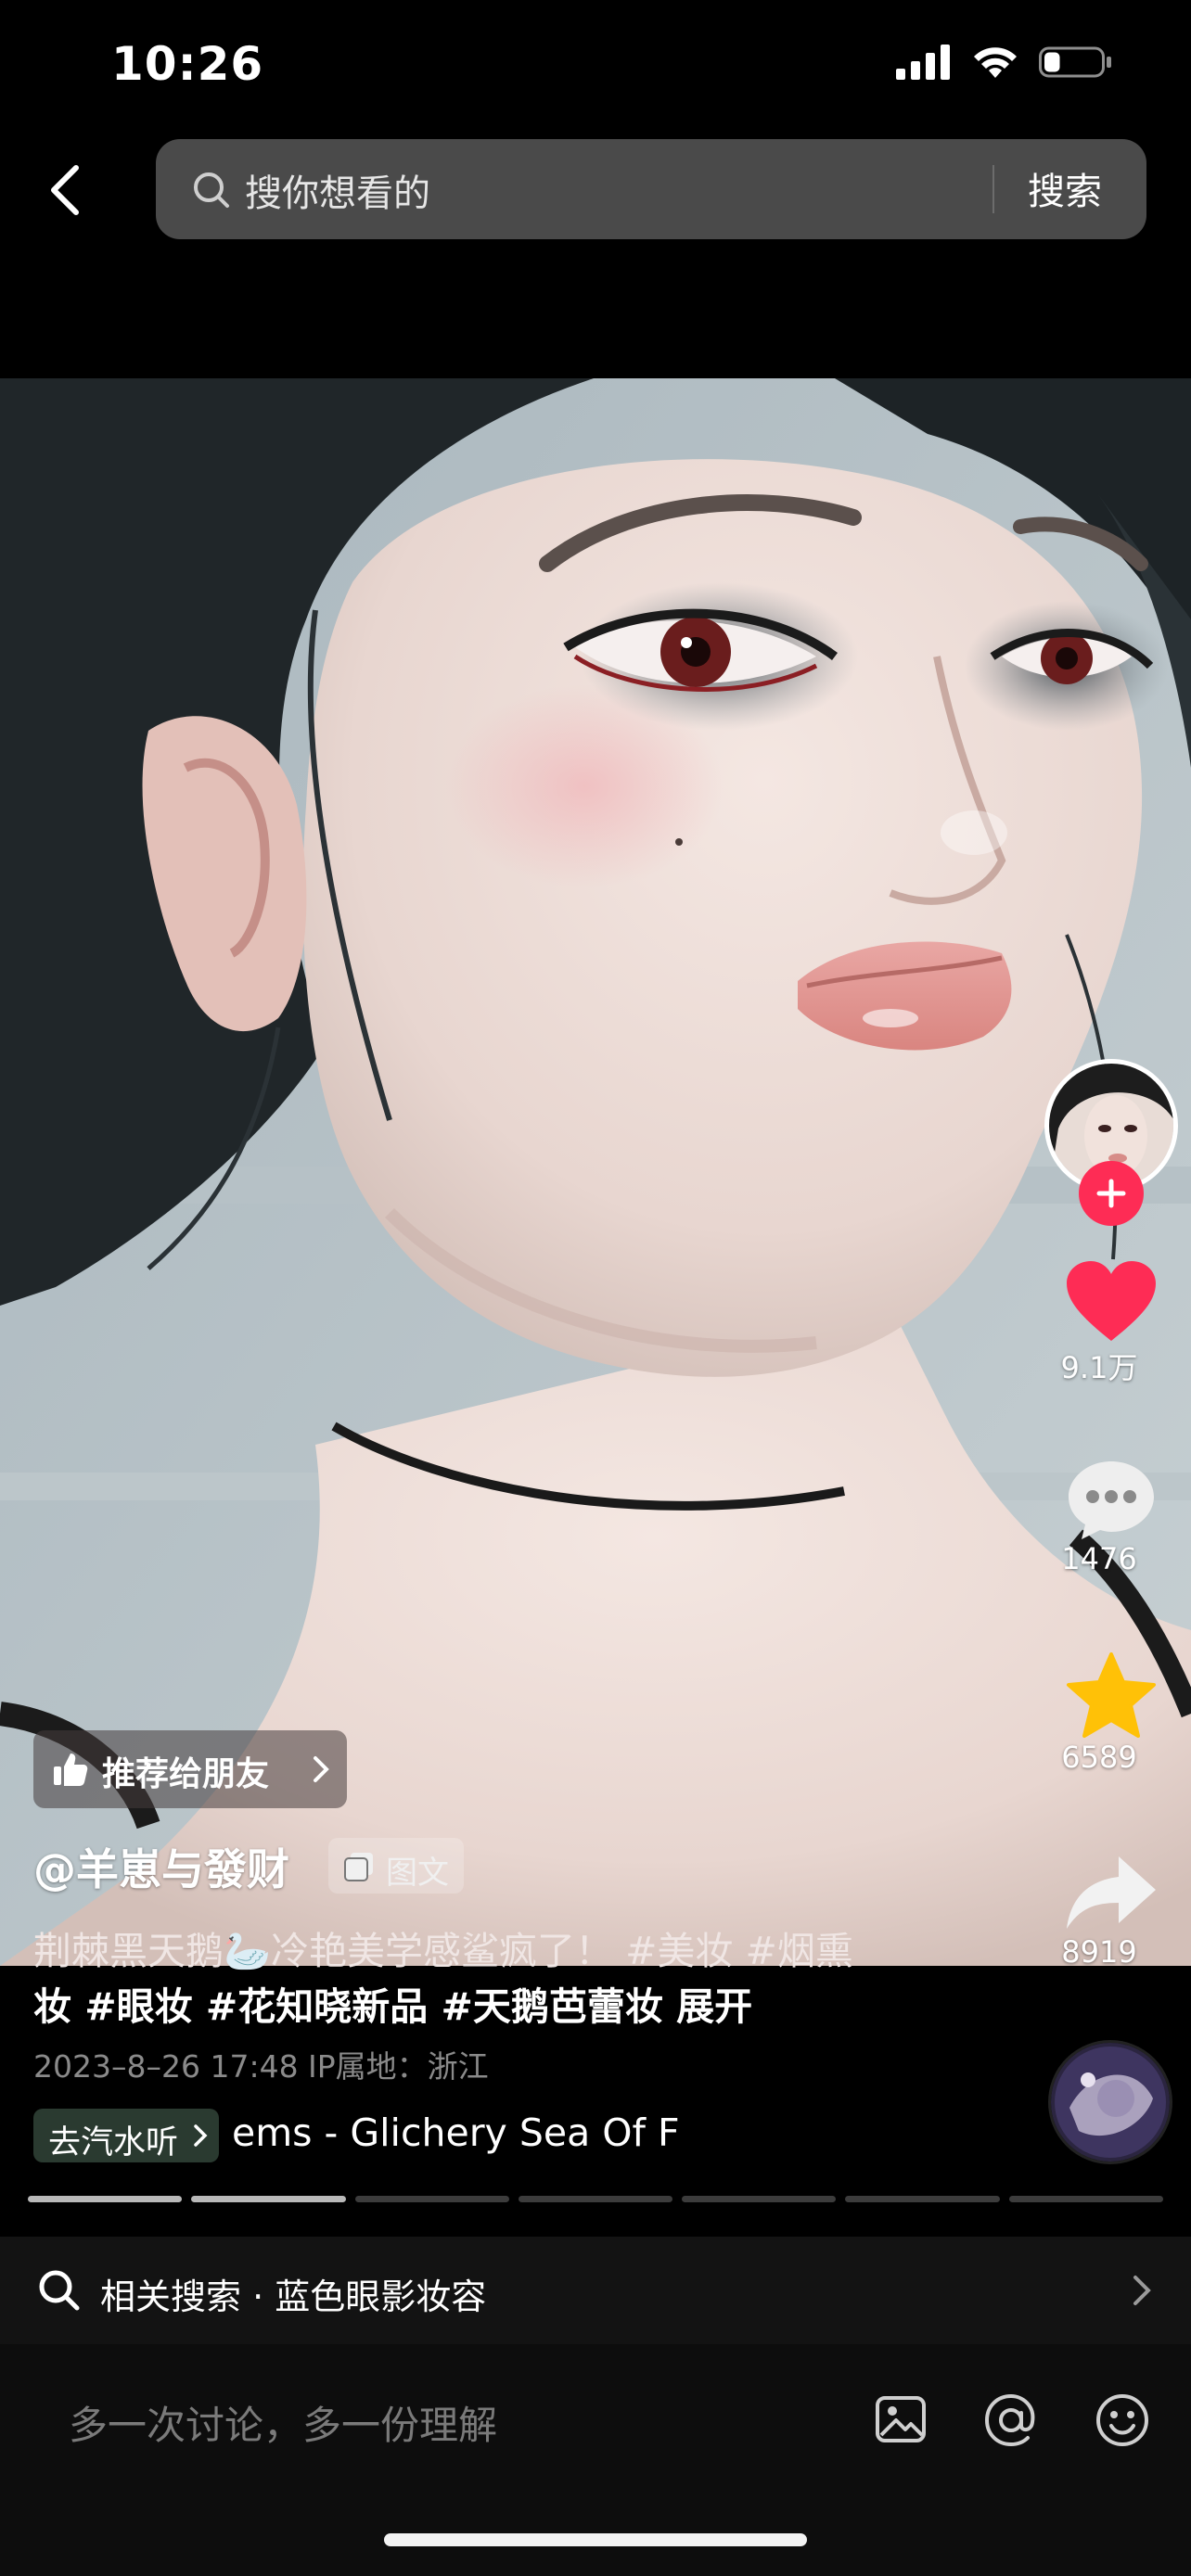 The image size is (1191, 2576). Describe the element at coordinates (595, 2290) in the screenshot. I see `related-search-bar: 相关搜索 · 蓝色眼影妆容` at that location.